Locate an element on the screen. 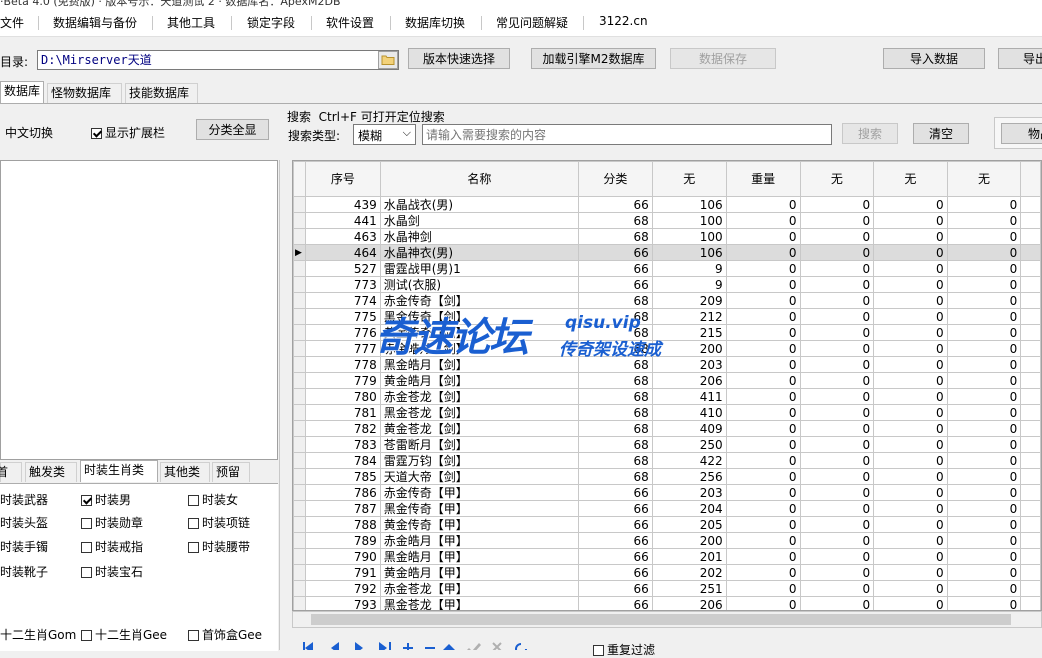  table-row: 781 黑金苍龙【剑】 68 410 0 0 0 0 is located at coordinates (667, 412).